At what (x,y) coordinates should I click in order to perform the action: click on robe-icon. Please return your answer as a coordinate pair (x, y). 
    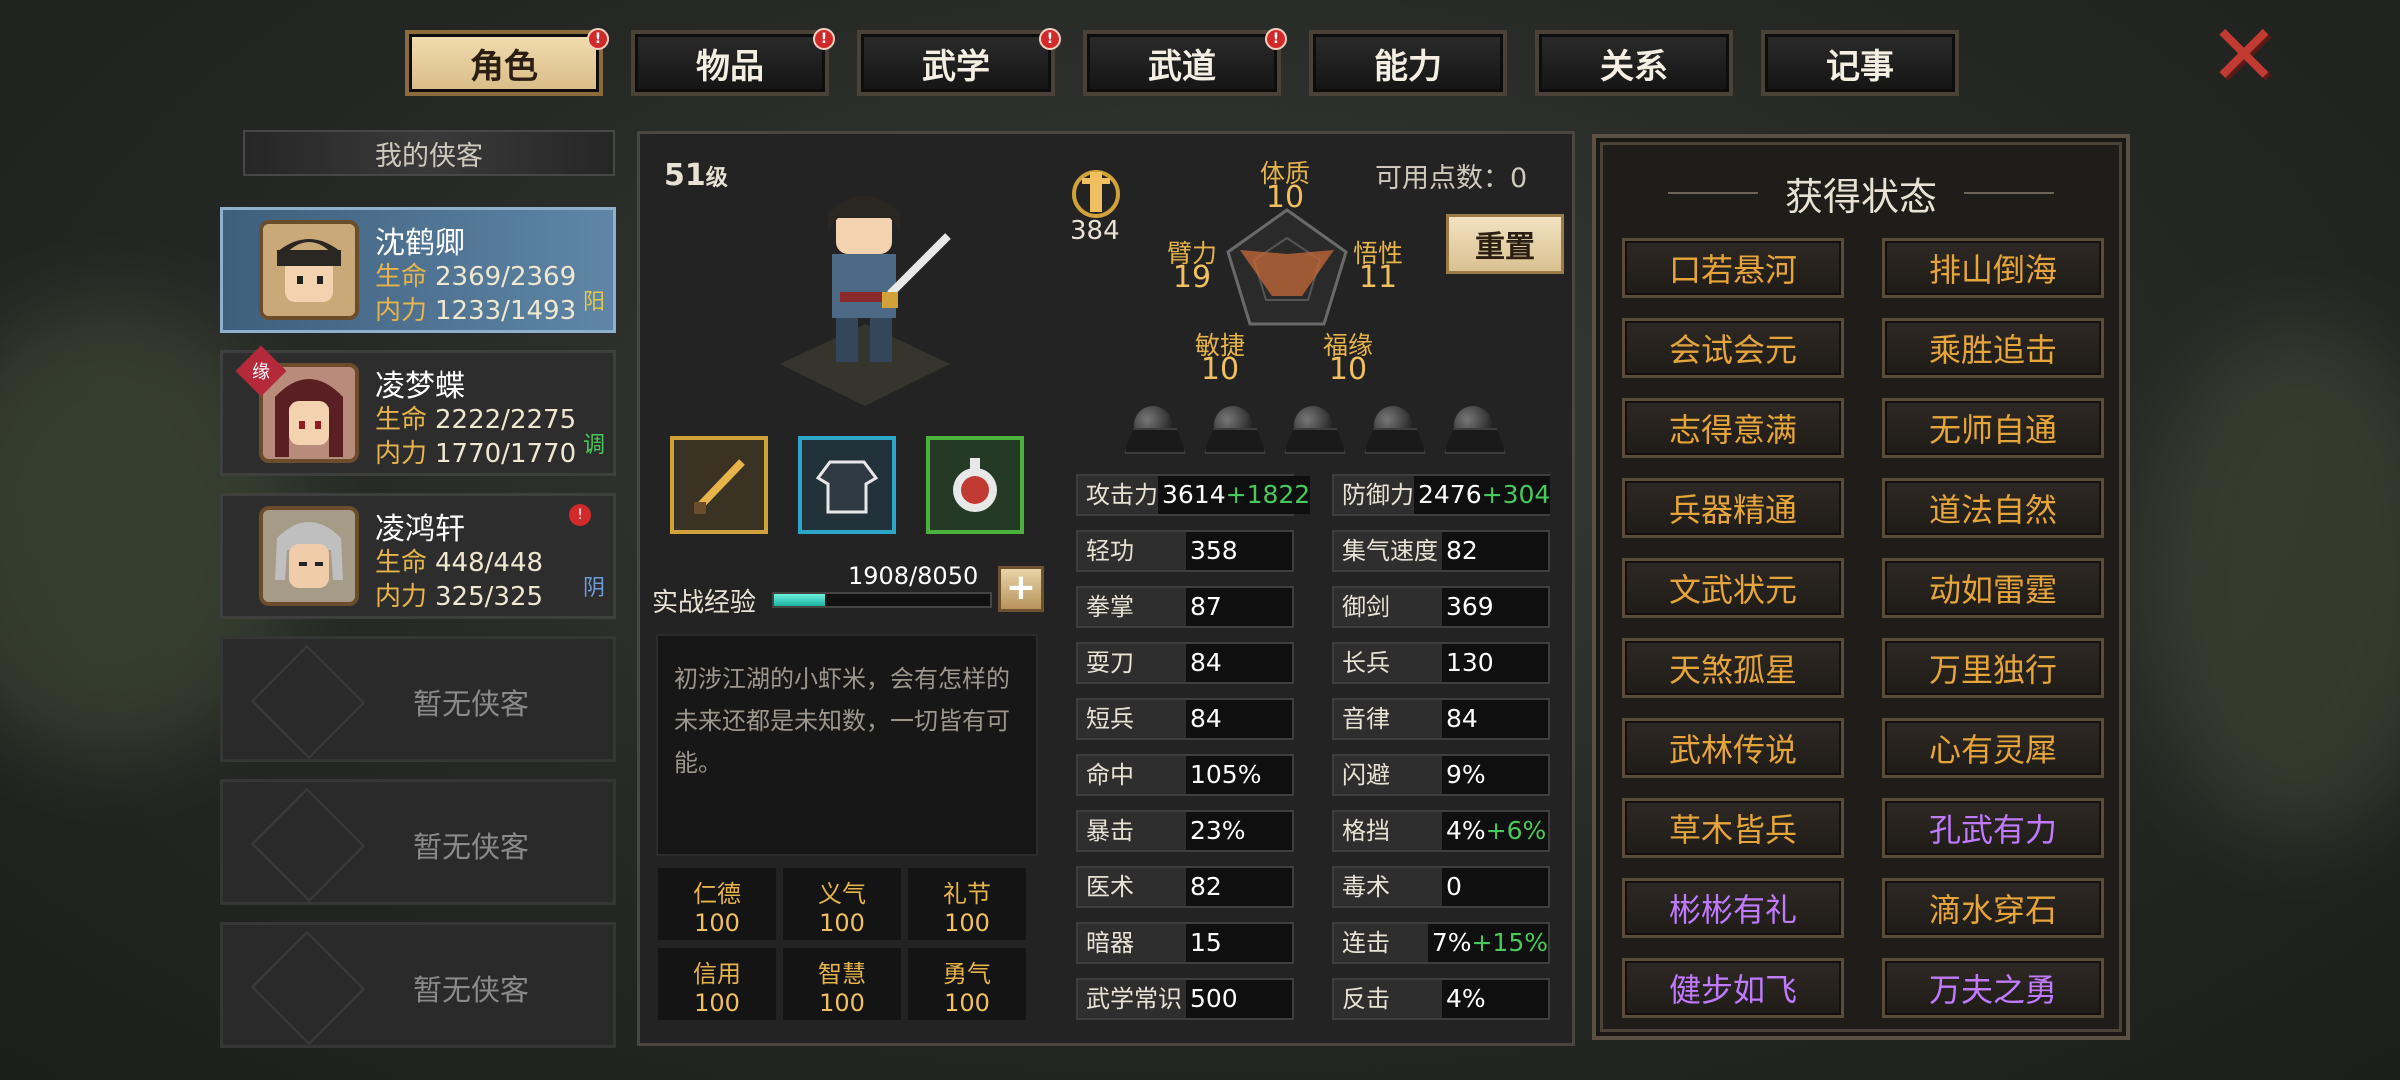
    Looking at the image, I should click on (847, 487).